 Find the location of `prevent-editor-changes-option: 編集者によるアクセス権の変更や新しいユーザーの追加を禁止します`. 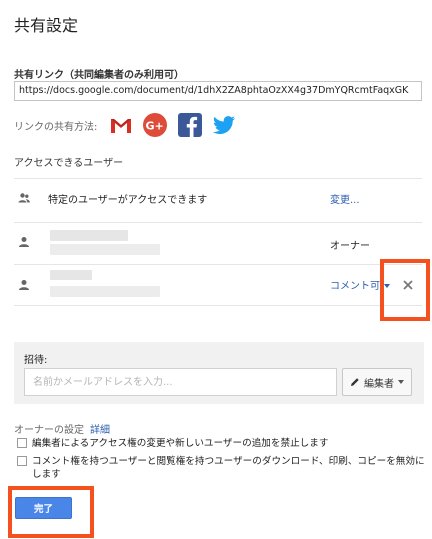

prevent-editor-changes-option: 編集者によるアクセス権の変更や新しいユーザーの追加を禁止します is located at coordinates (217, 443).